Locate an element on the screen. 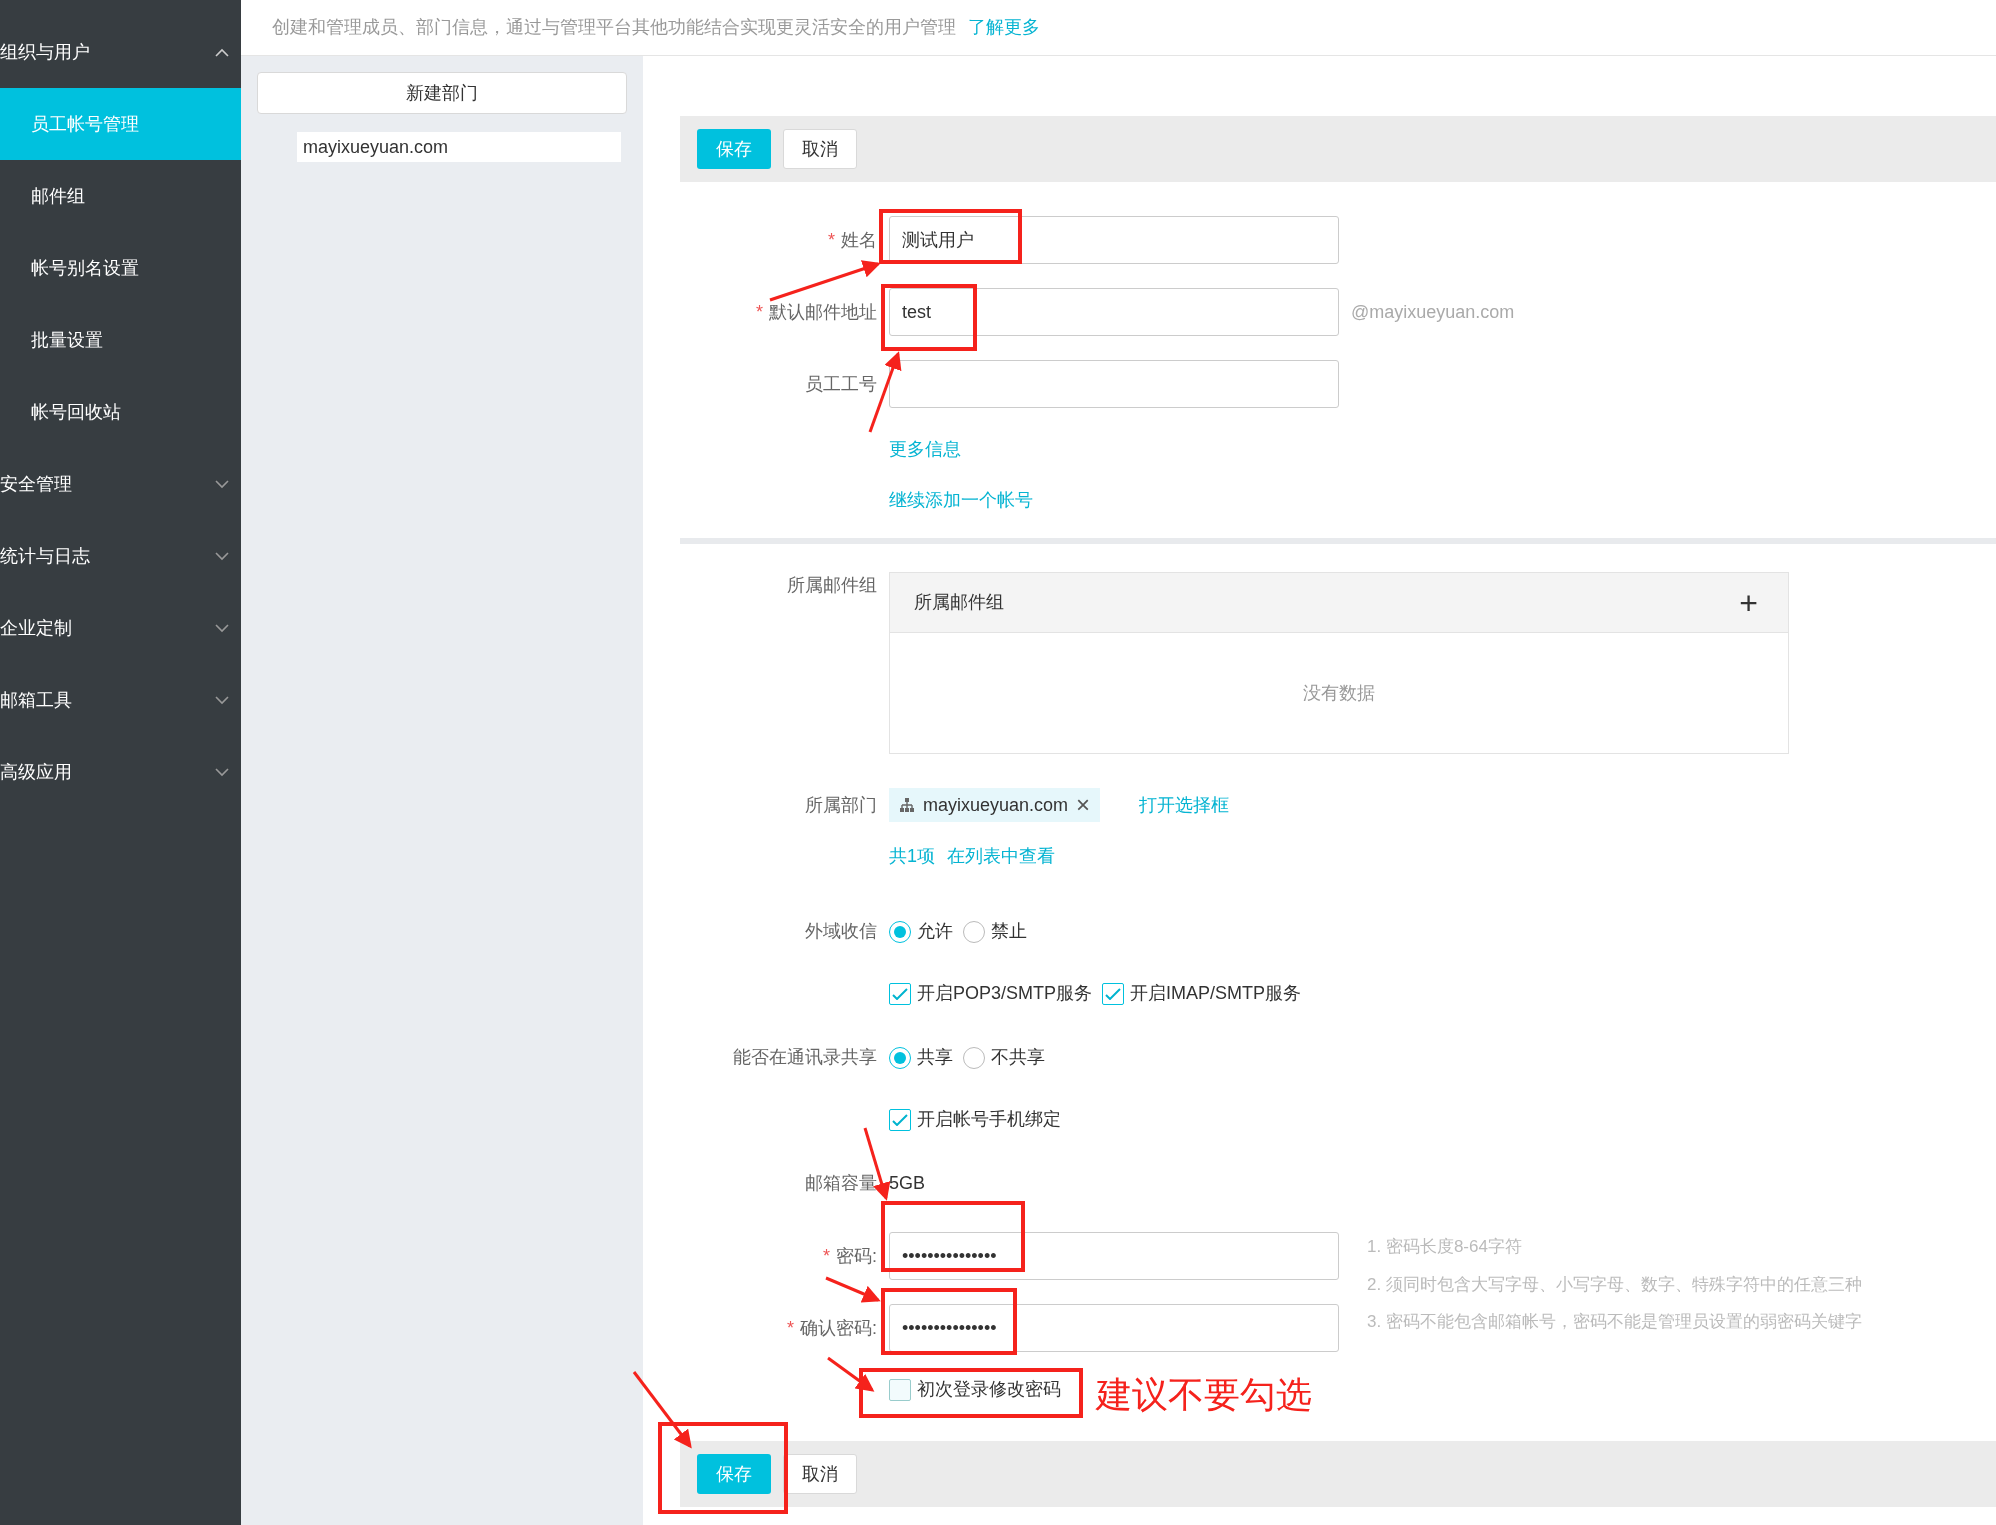  sidebar-item: 批量设置 is located at coordinates (120, 340).